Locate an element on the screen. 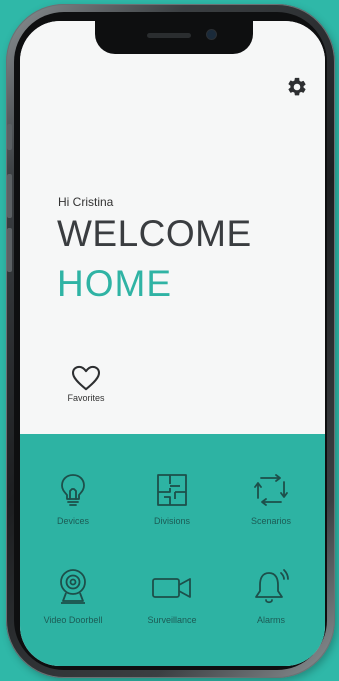  settings-button is located at coordinates (297, 87).